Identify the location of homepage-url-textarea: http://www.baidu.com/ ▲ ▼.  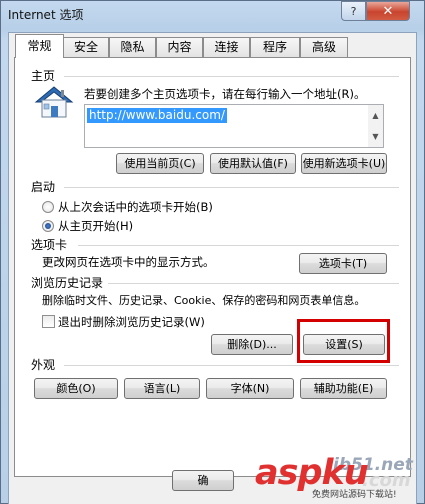
(234, 126).